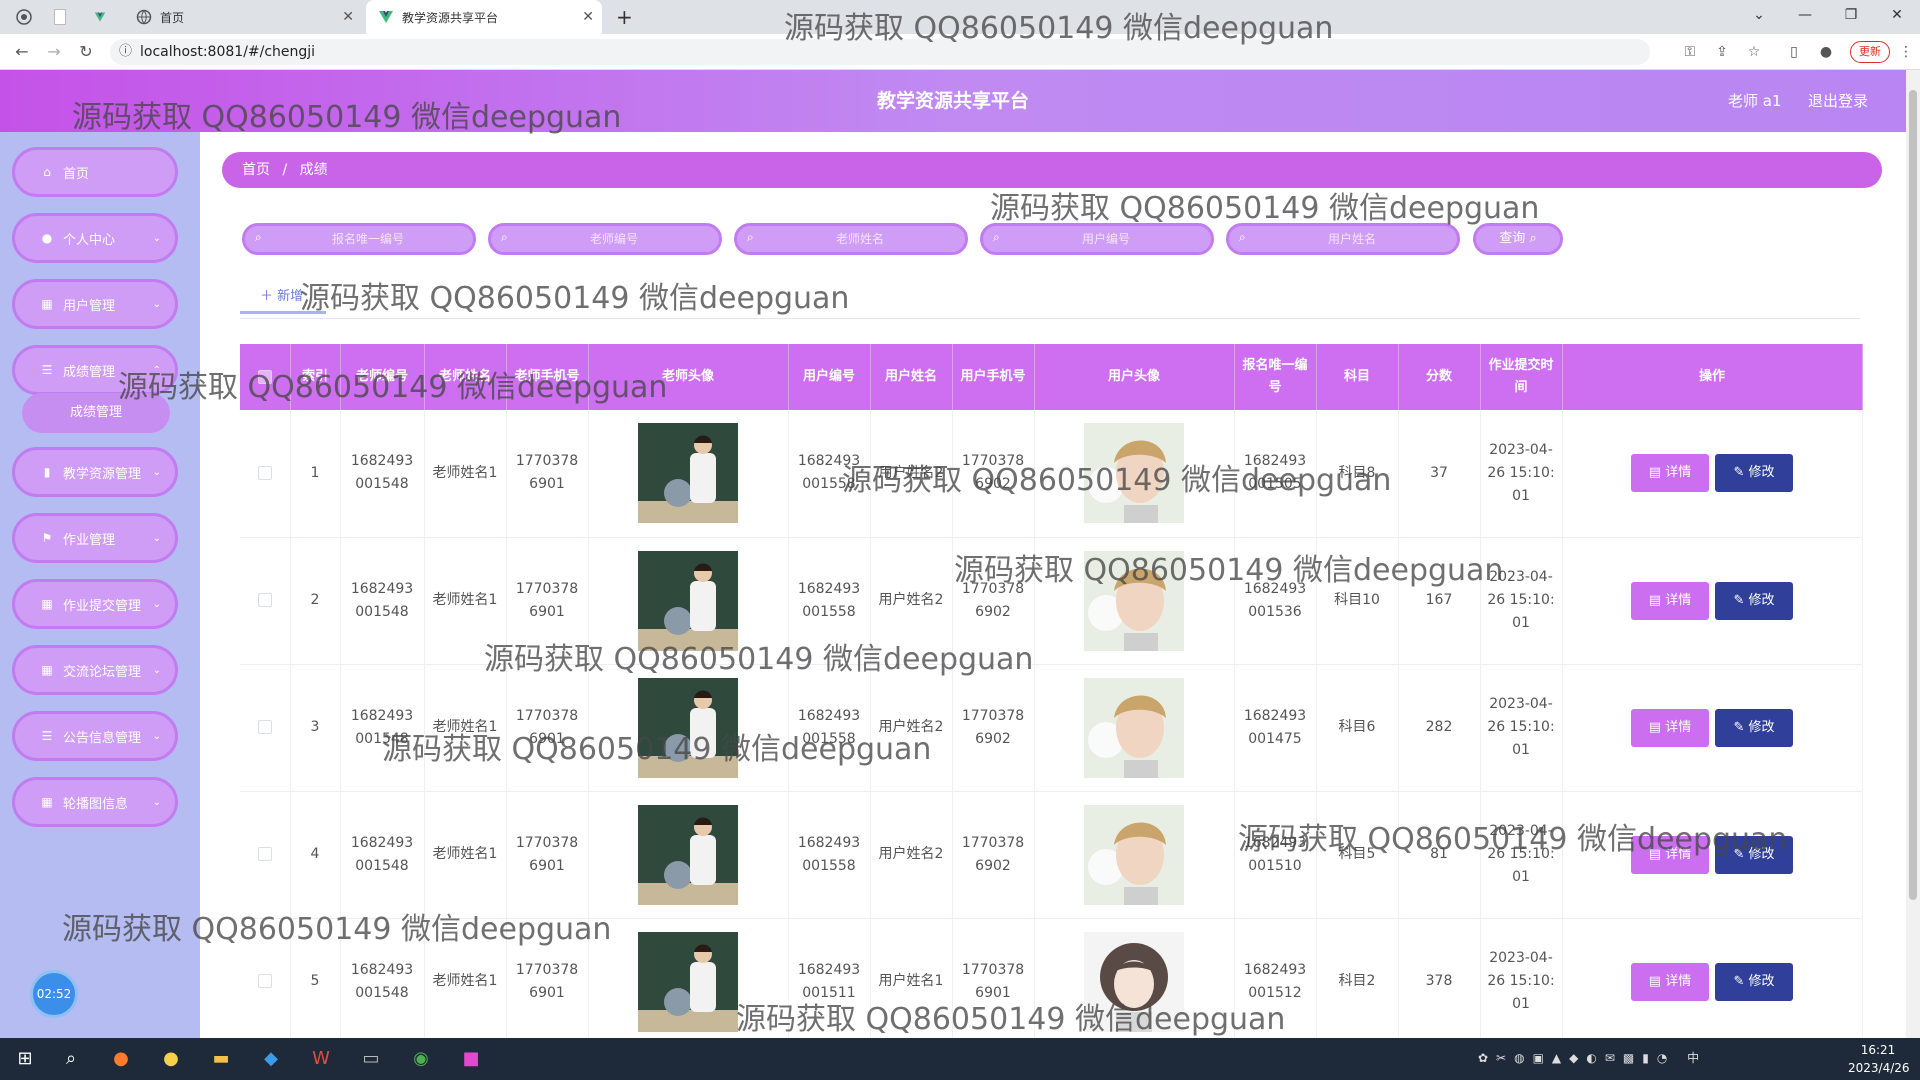 This screenshot has width=1920, height=1080. What do you see at coordinates (1826, 52) in the screenshot?
I see `profile-icon: ●` at bounding box center [1826, 52].